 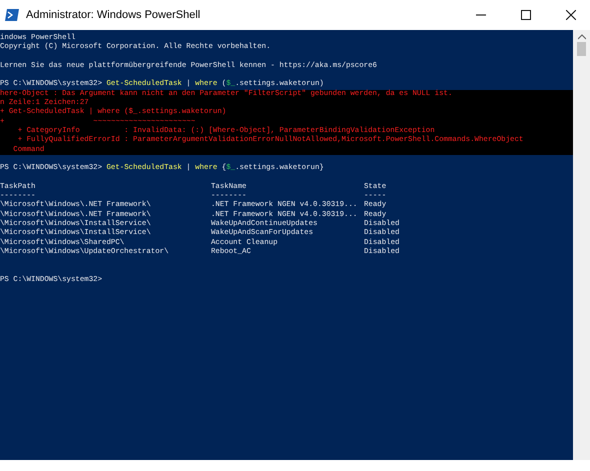 I want to click on scroll-up-icon, so click(x=582, y=37).